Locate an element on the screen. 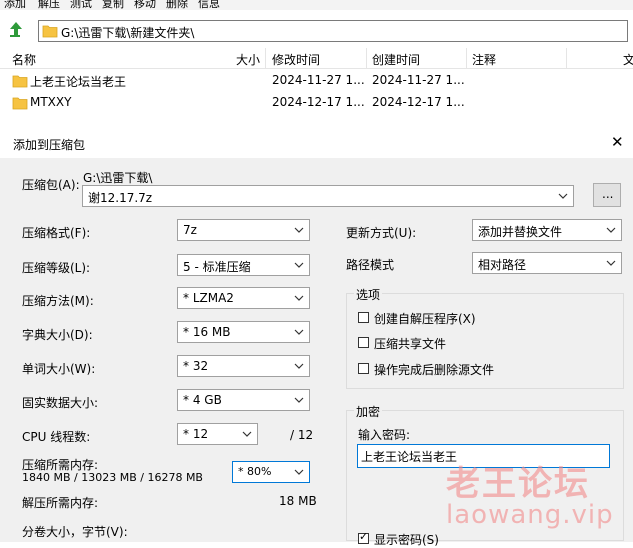  split-label: 分卷大小，字节(V): is located at coordinates (75, 532).